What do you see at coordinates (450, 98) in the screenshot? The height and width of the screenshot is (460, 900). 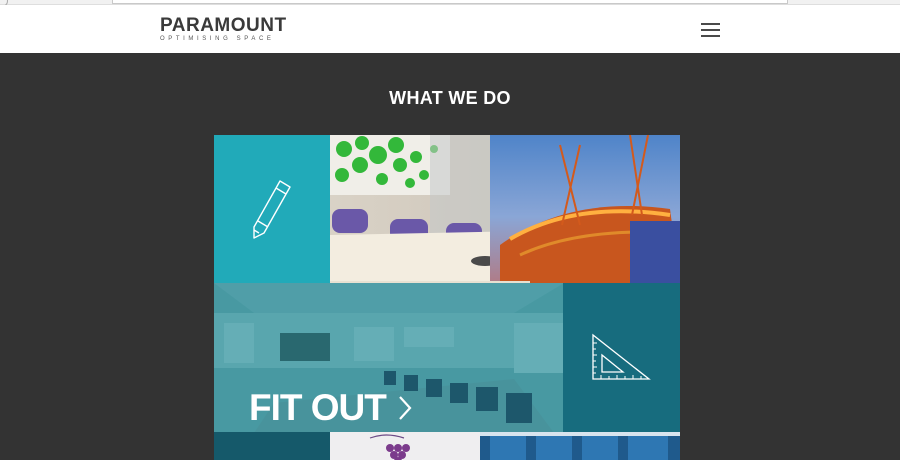 I see `section-title: WHAT WE DO` at bounding box center [450, 98].